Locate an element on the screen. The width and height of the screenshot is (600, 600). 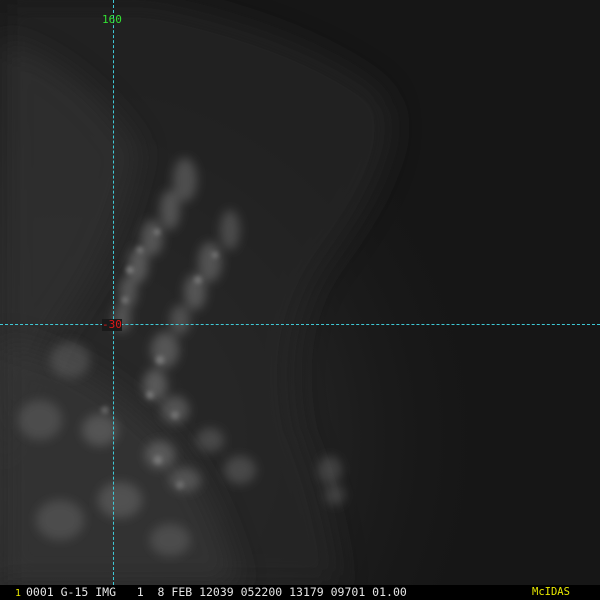
longitude-label: 160 is located at coordinates (112, 19).